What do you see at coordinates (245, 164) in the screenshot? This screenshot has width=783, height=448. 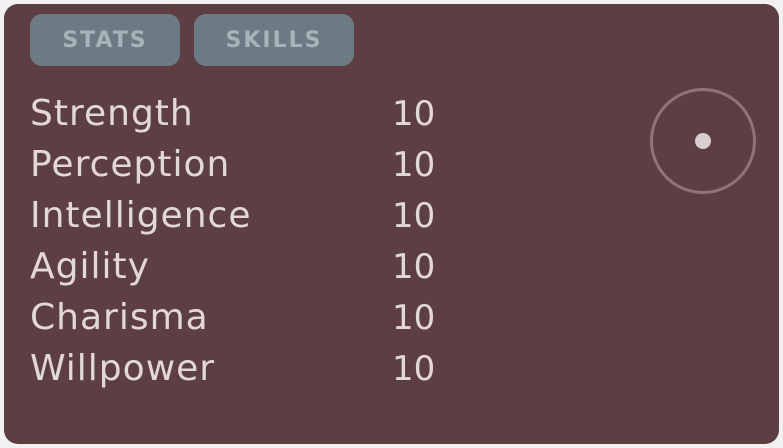 I see `stat-row-perception: Perception 10` at bounding box center [245, 164].